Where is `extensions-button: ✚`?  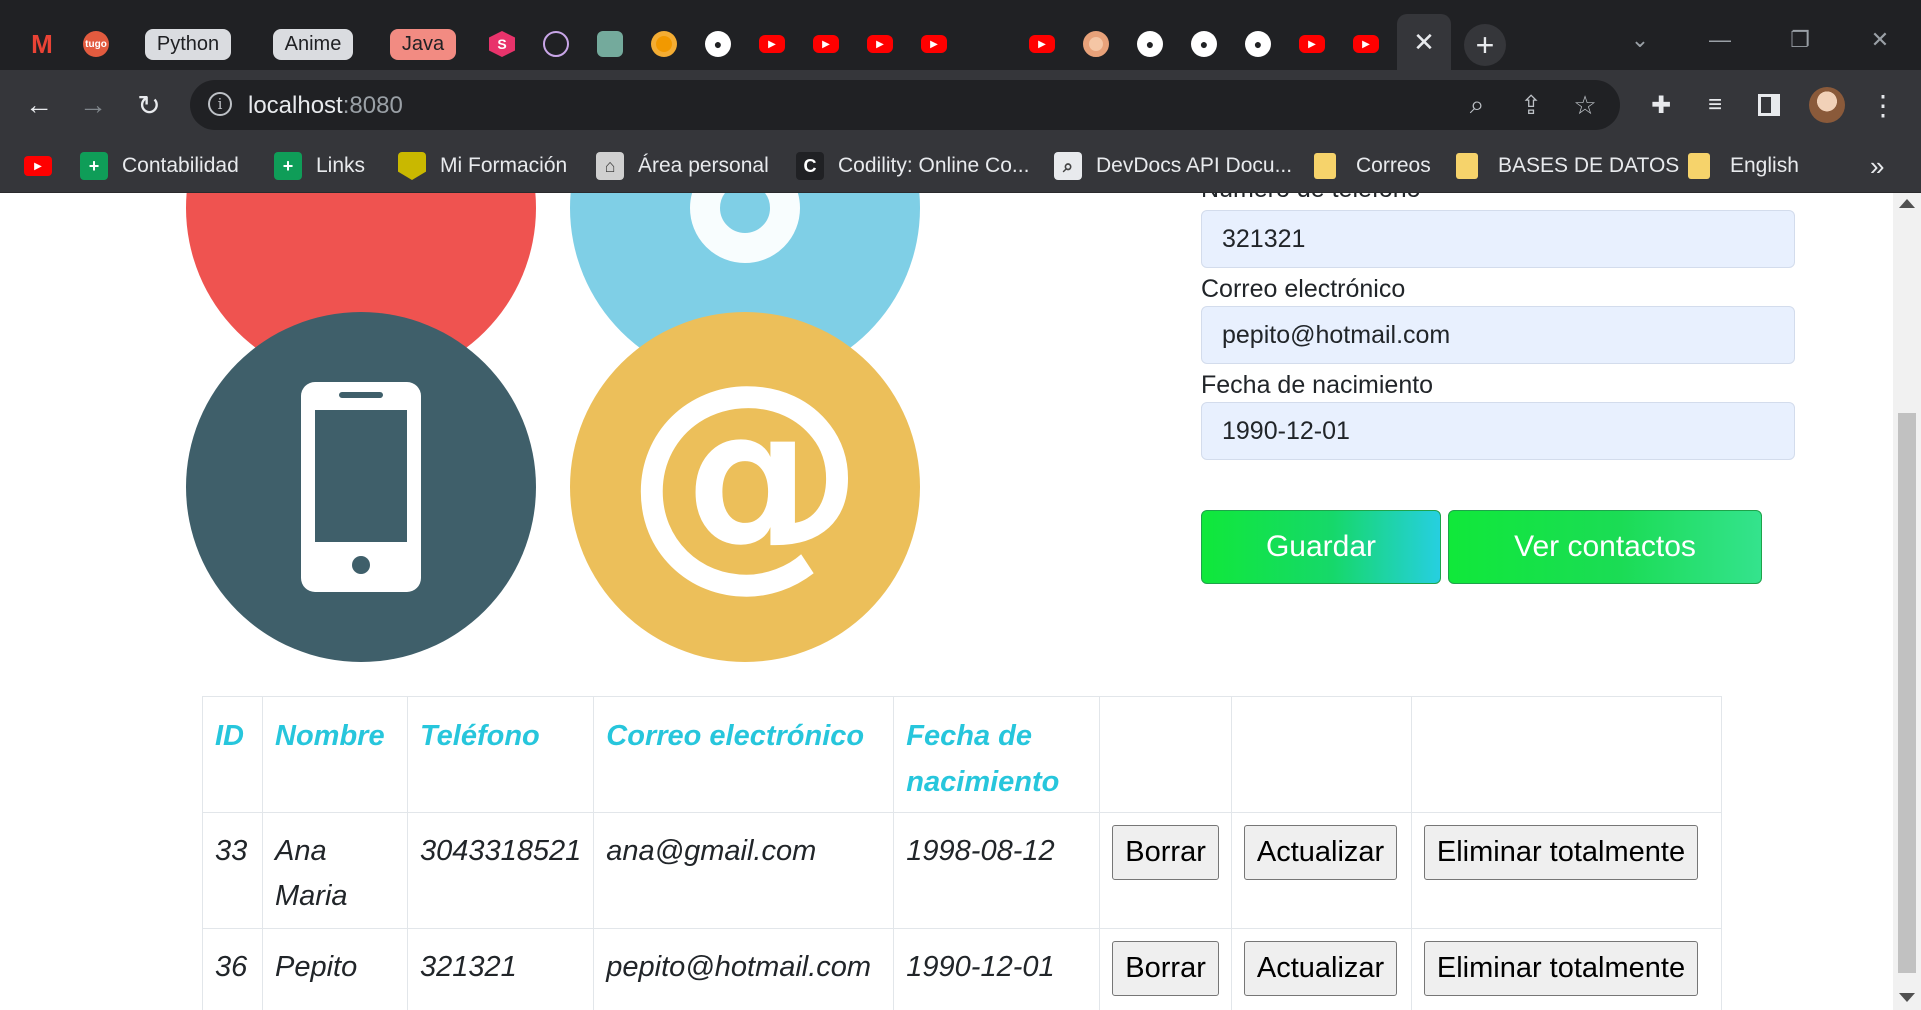 extensions-button: ✚ is located at coordinates (1661, 105).